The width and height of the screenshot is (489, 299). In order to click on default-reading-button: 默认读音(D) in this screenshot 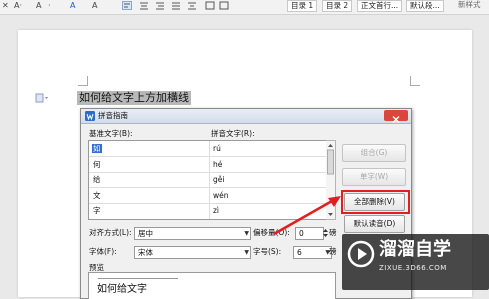, I will do `click(374, 224)`.